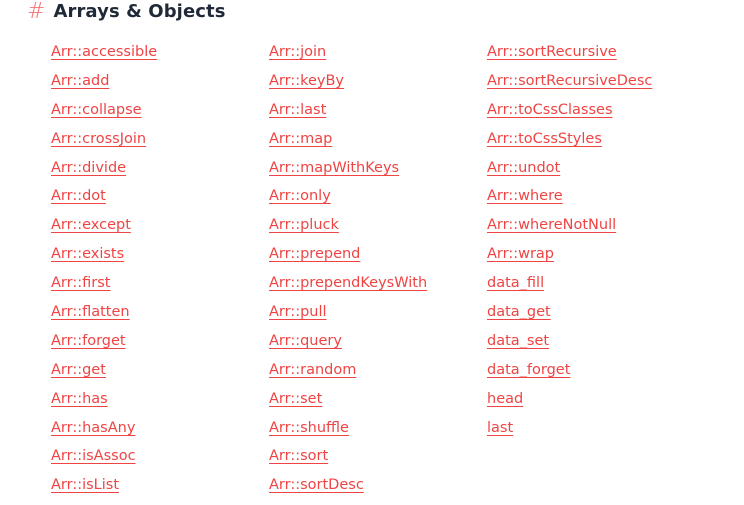 The width and height of the screenshot is (744, 505). I want to click on method-link: Arr::shuffle, so click(378, 431).